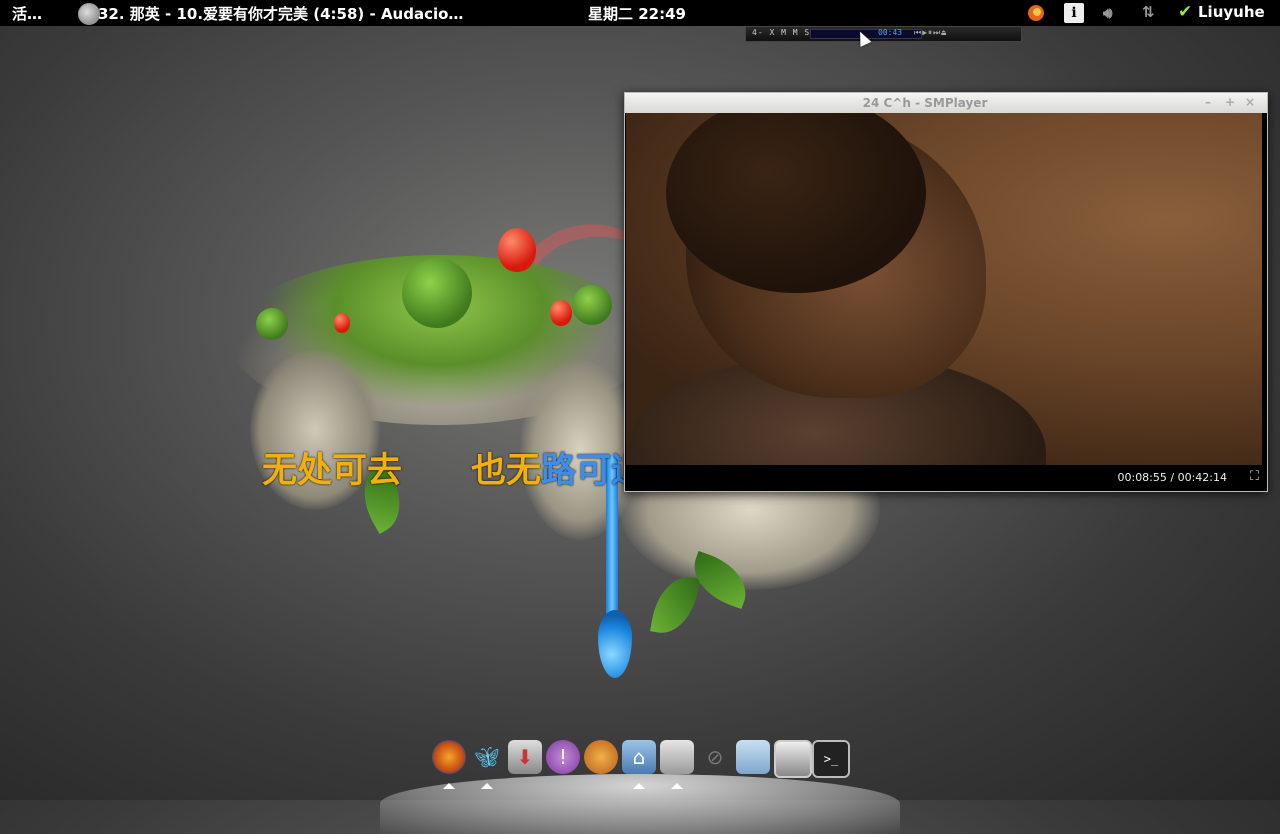  I want to click on volume-icon: 🔊︎, so click(1107, 13).